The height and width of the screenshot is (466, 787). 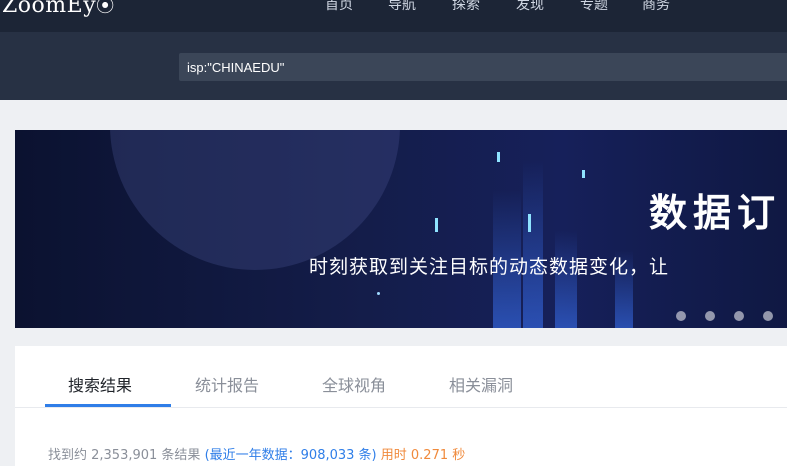 I want to click on nav-item-discover: 发现, so click(x=530, y=7).